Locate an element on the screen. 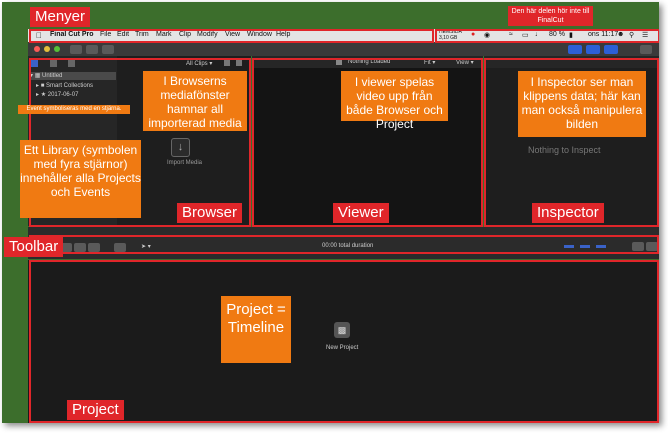 Image resolution: width=668 pixels, height=433 pixels. label-toolbar: Toolbar is located at coordinates (34, 247).